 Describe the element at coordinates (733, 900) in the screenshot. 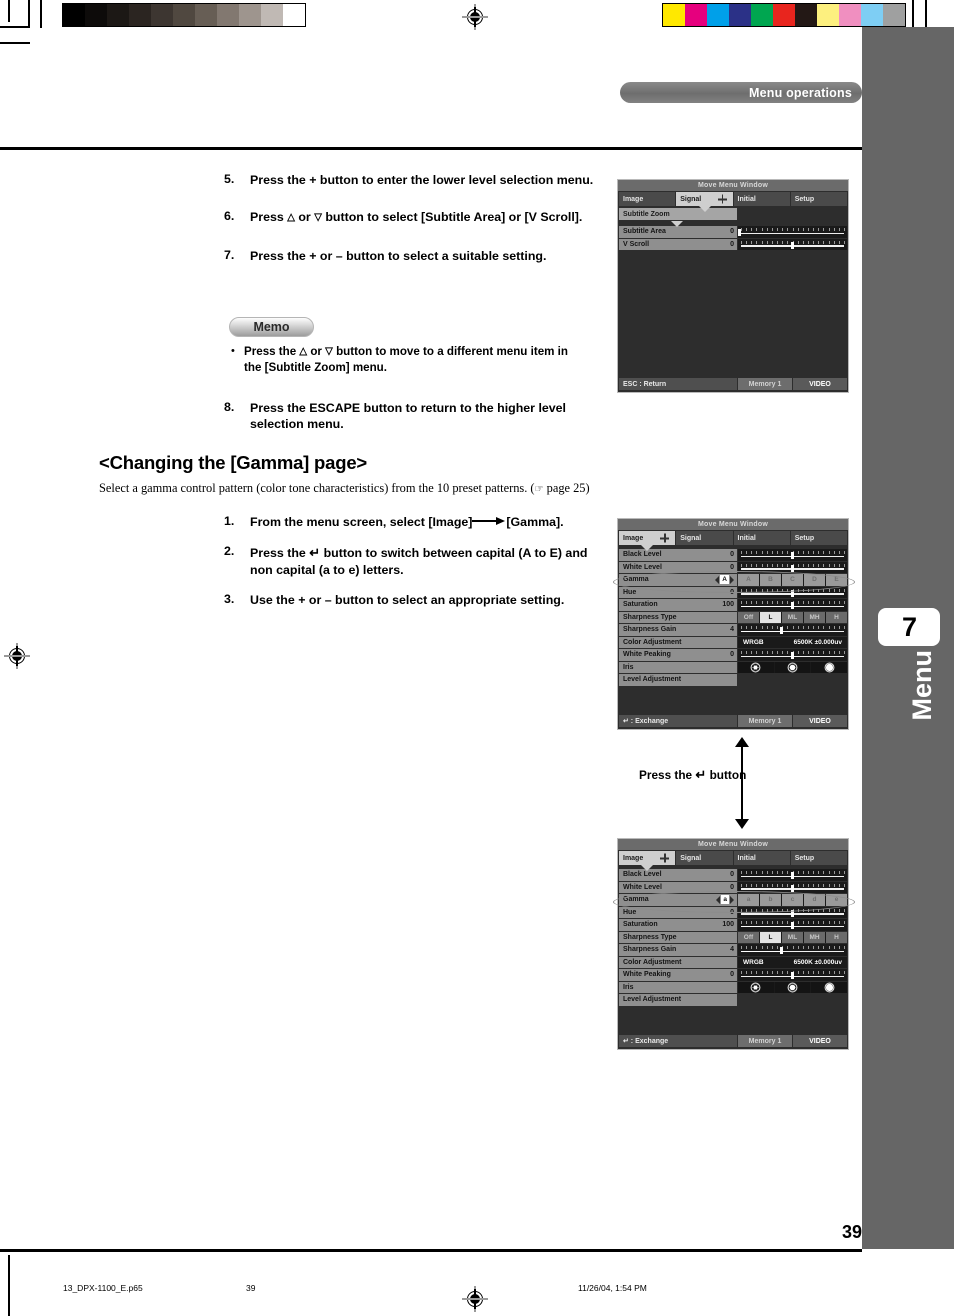

I see `osd-row: Gamma a a b c d e` at that location.